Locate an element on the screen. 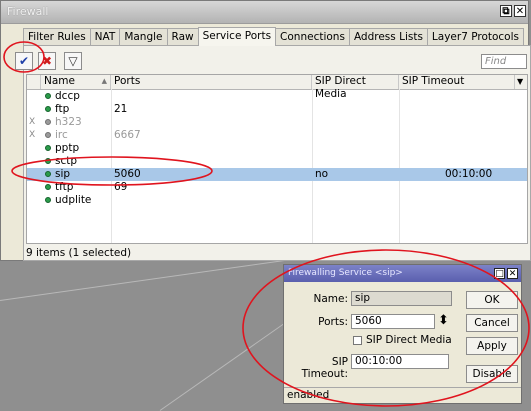 Image resolution: width=531 pixels, height=411 pixels. disable-button: Disable is located at coordinates (492, 374).